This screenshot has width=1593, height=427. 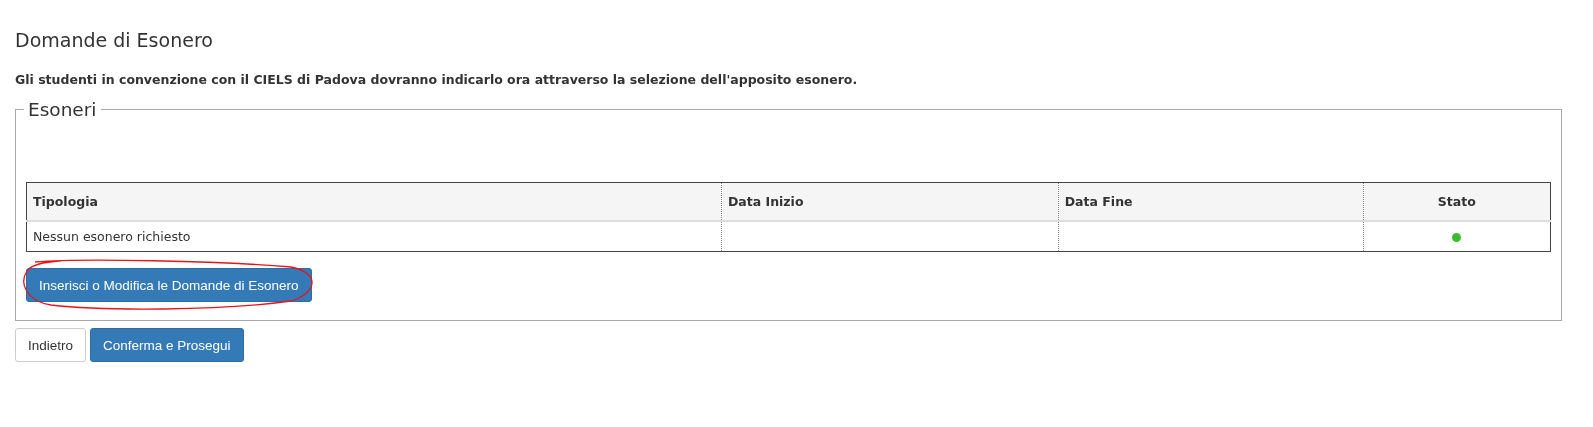 I want to click on back-button: Indietro, so click(x=51, y=345).